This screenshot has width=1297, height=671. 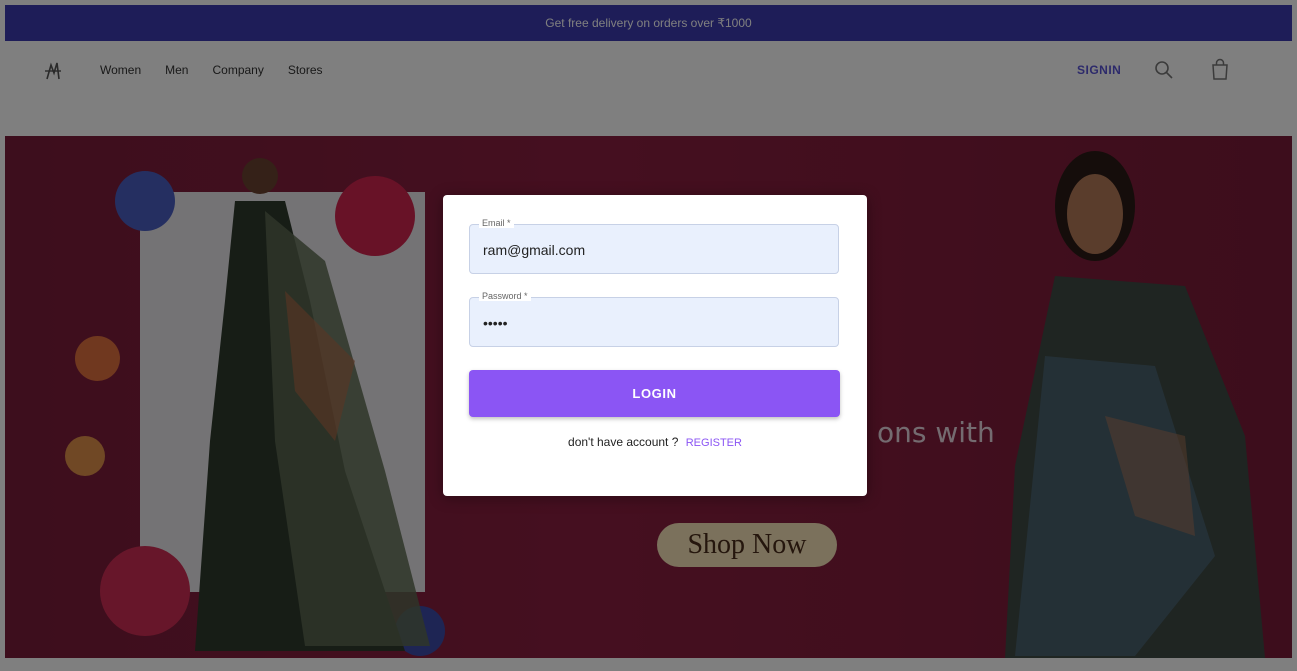 I want to click on register-link: REGISTER, so click(x=714, y=443).